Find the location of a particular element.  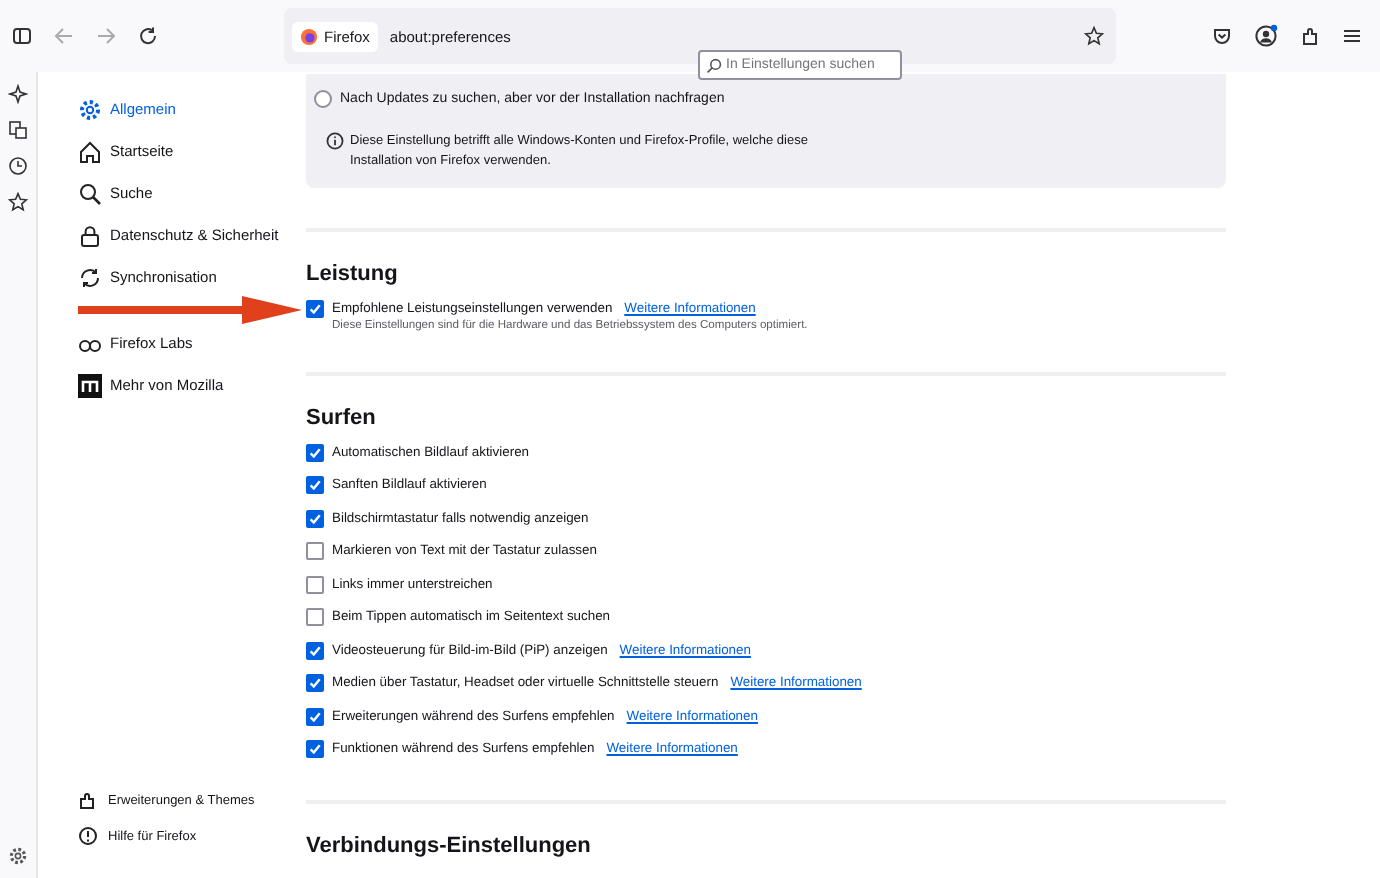

puzzle-icon is located at coordinates (88, 800).